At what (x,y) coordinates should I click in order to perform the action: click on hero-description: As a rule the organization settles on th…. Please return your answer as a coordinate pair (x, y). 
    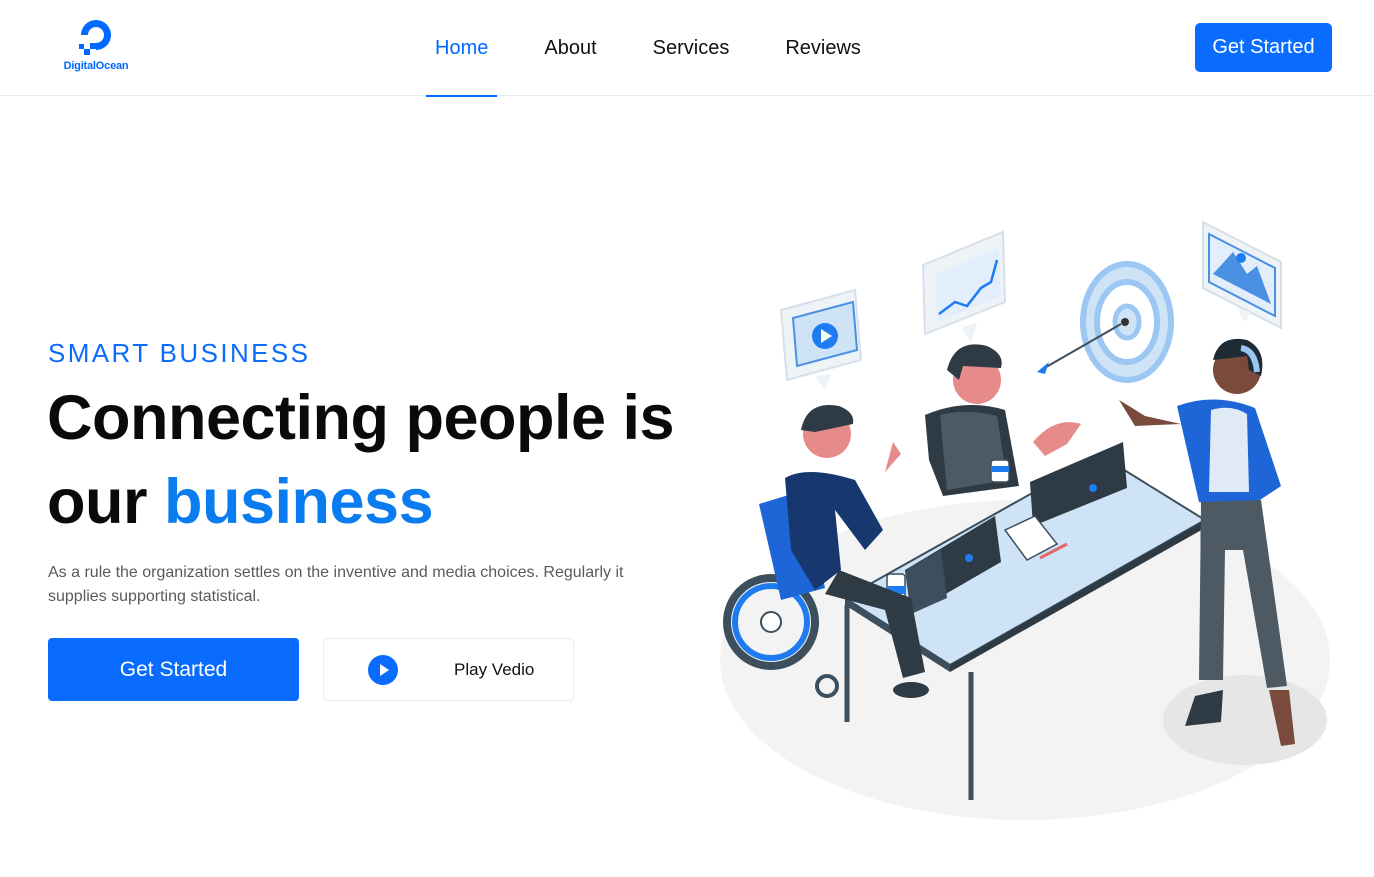
    Looking at the image, I should click on (336, 584).